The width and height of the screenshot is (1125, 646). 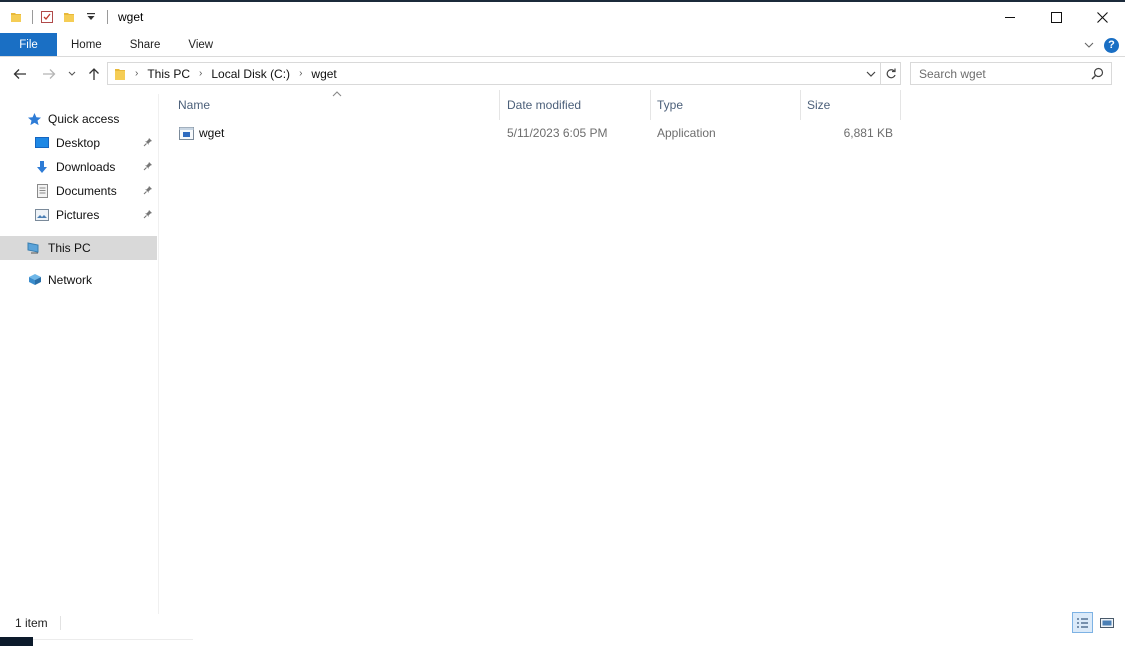 I want to click on file-name-cell: wget, so click(x=329, y=133).